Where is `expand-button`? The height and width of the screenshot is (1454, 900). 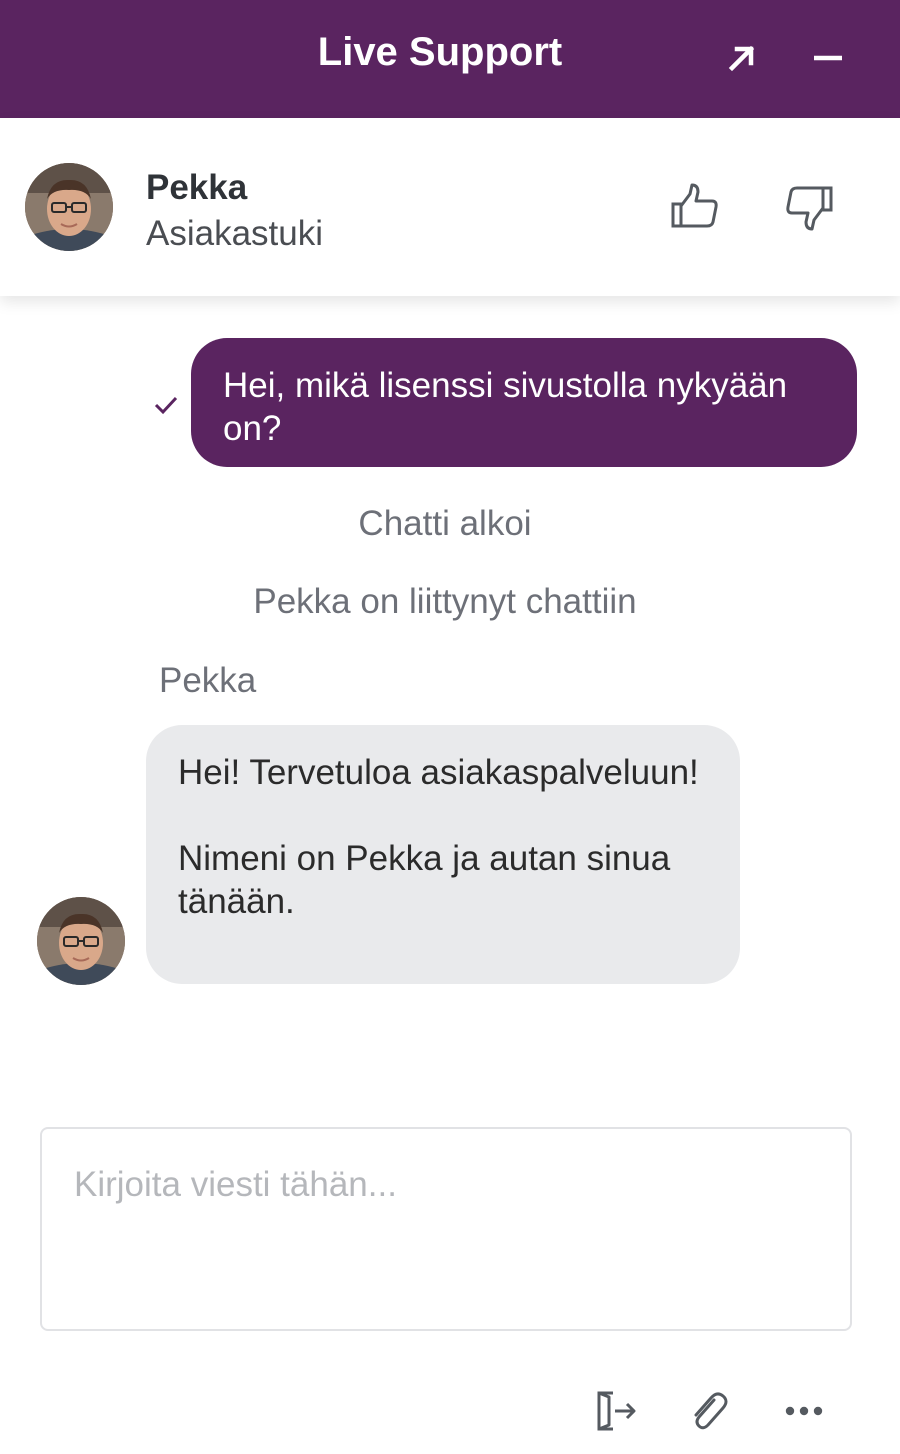
expand-button is located at coordinates (742, 58).